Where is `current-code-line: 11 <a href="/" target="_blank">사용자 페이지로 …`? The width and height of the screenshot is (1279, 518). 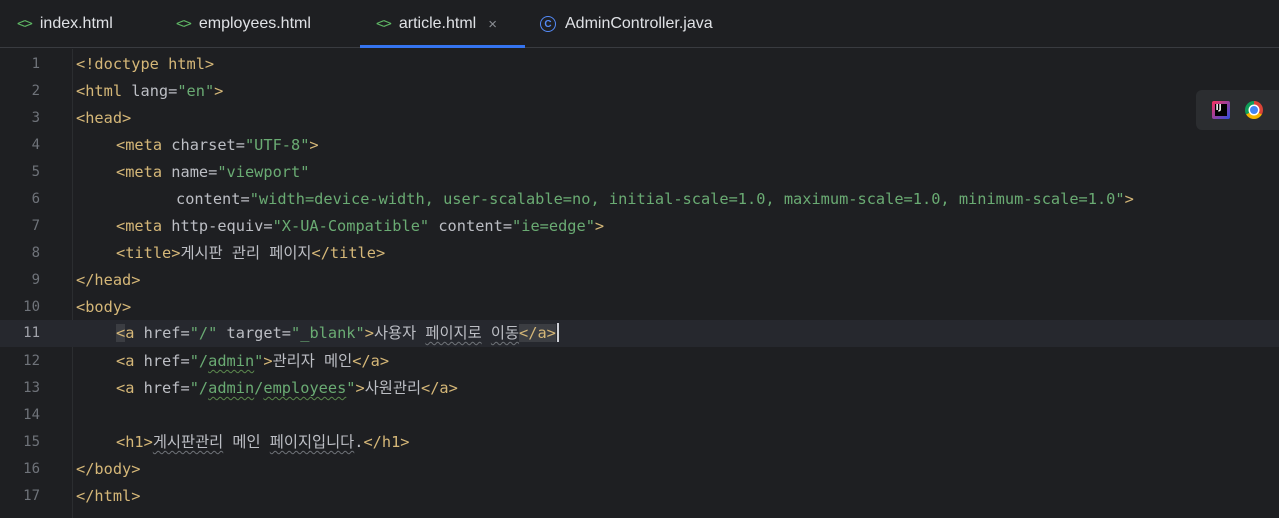
current-code-line: 11 <a href="/" target="_blank">사용자 페이지로 … is located at coordinates (639, 333).